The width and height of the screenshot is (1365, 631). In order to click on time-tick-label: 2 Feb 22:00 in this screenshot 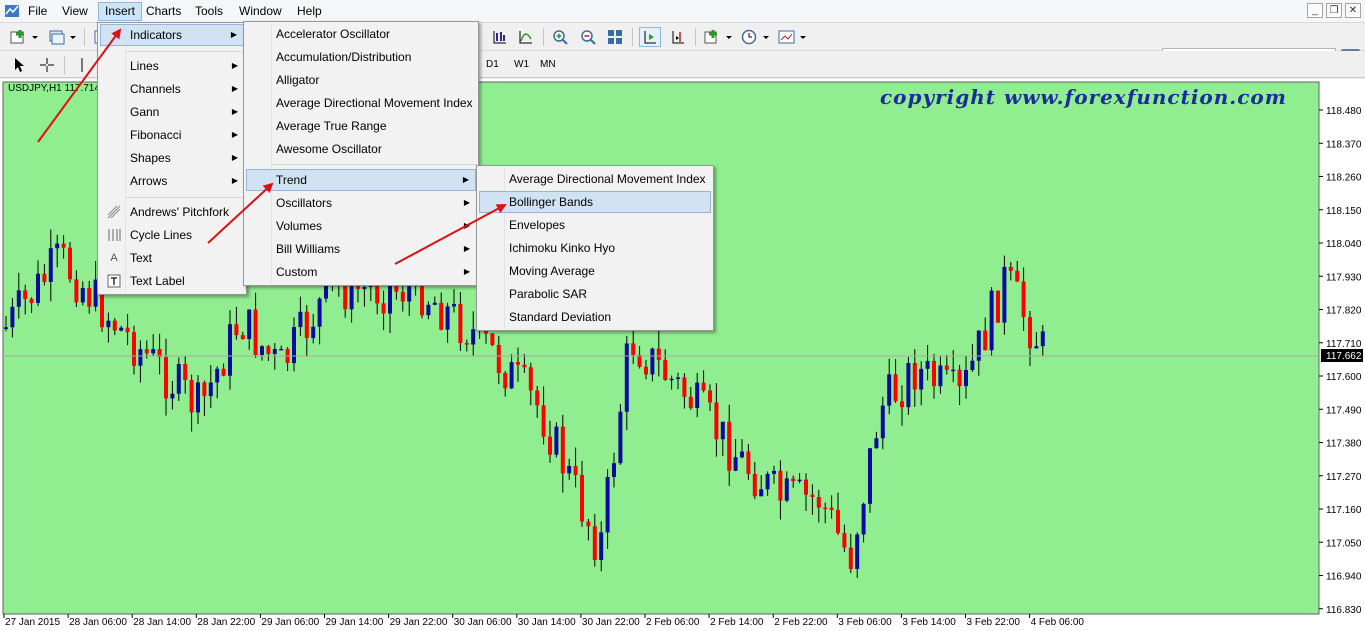, I will do `click(801, 622)`.